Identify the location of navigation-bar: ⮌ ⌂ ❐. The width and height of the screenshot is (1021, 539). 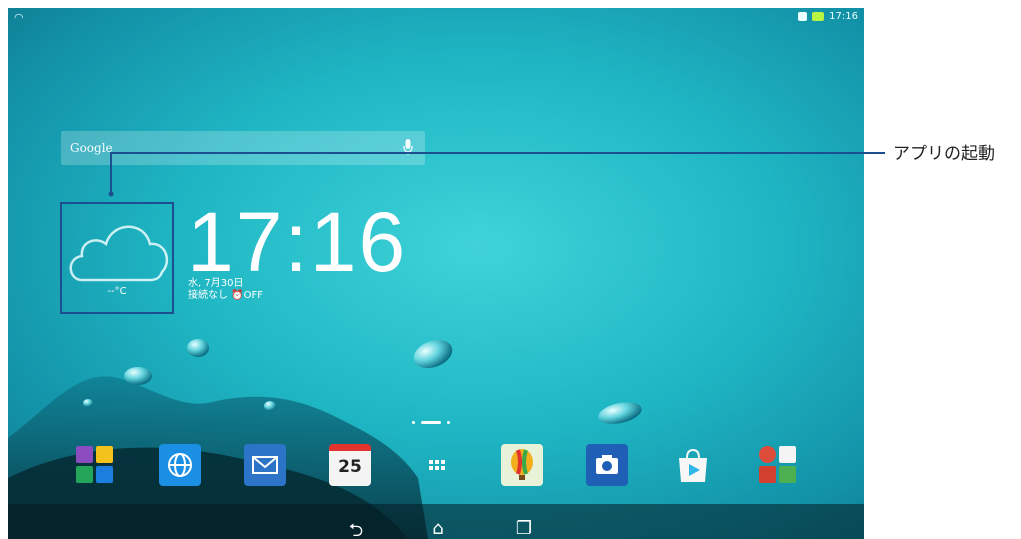
(436, 526).